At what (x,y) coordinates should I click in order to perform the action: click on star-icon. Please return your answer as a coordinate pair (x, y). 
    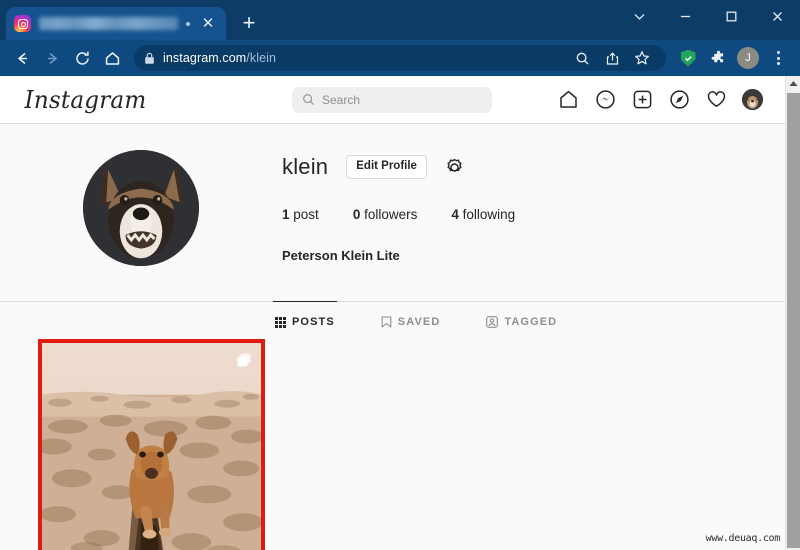
    Looking at the image, I should click on (642, 58).